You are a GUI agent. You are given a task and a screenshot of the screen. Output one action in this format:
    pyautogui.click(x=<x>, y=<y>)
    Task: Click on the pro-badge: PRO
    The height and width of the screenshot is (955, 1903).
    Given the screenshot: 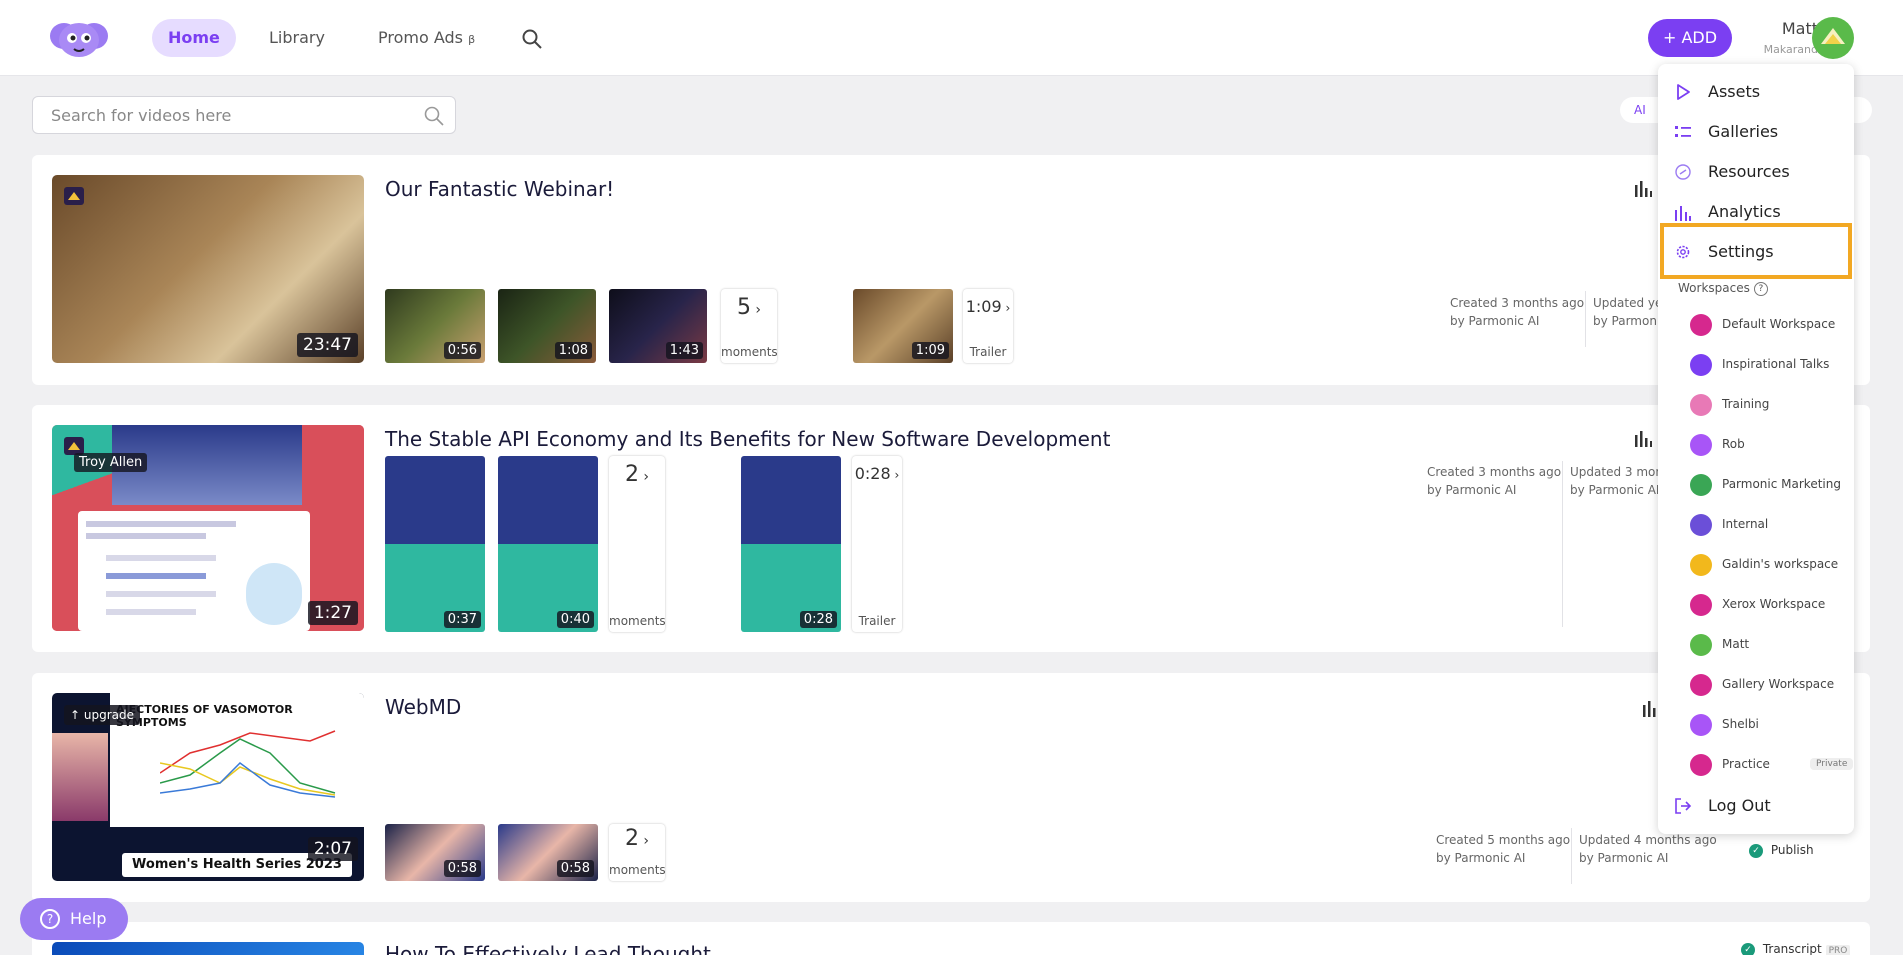 What is the action you would take?
    pyautogui.click(x=1838, y=950)
    